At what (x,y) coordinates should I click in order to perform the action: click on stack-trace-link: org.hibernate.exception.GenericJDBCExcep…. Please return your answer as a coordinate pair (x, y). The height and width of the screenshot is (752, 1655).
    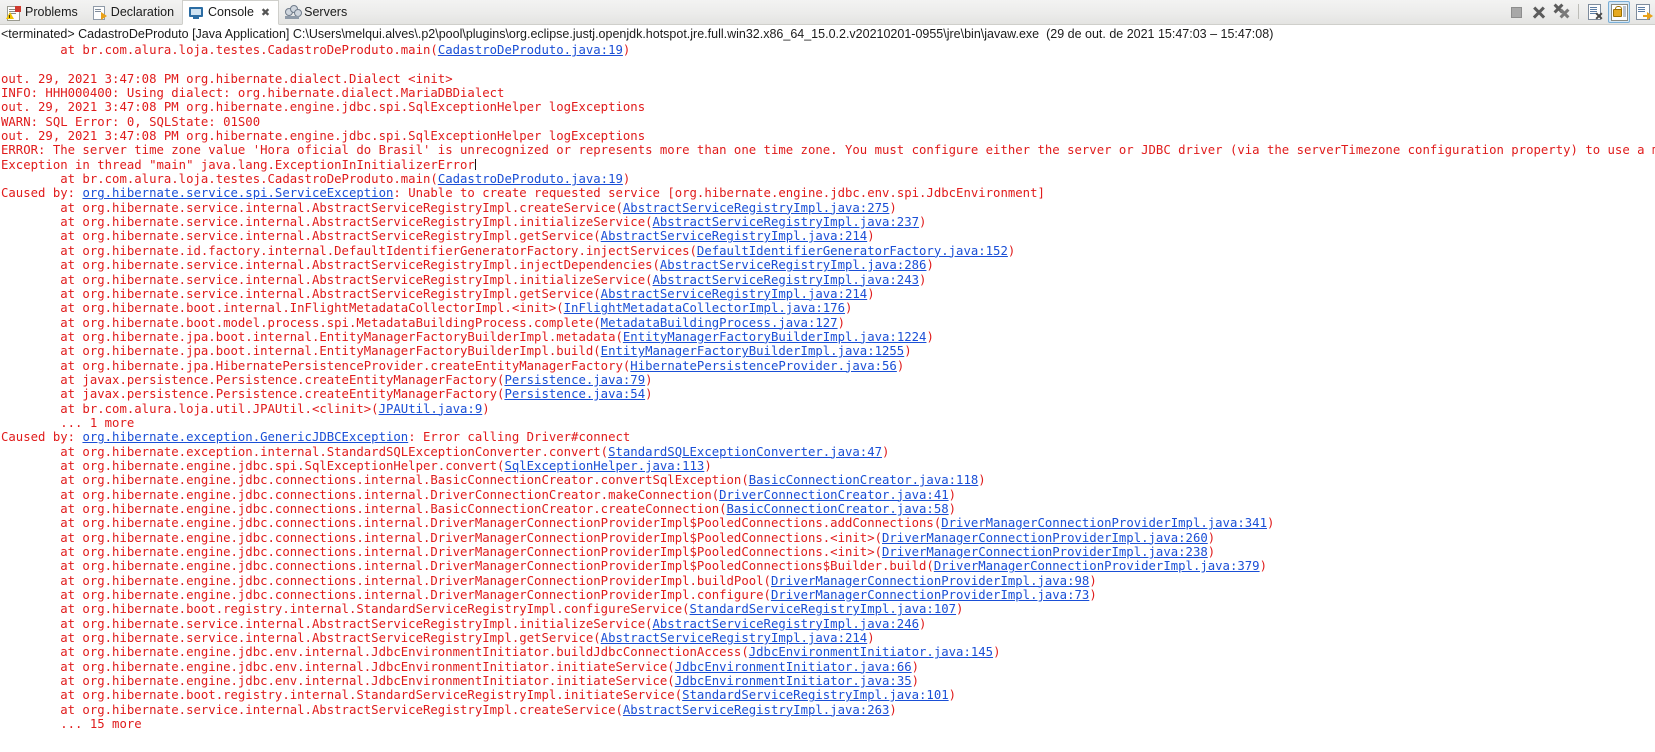
    Looking at the image, I should click on (245, 437).